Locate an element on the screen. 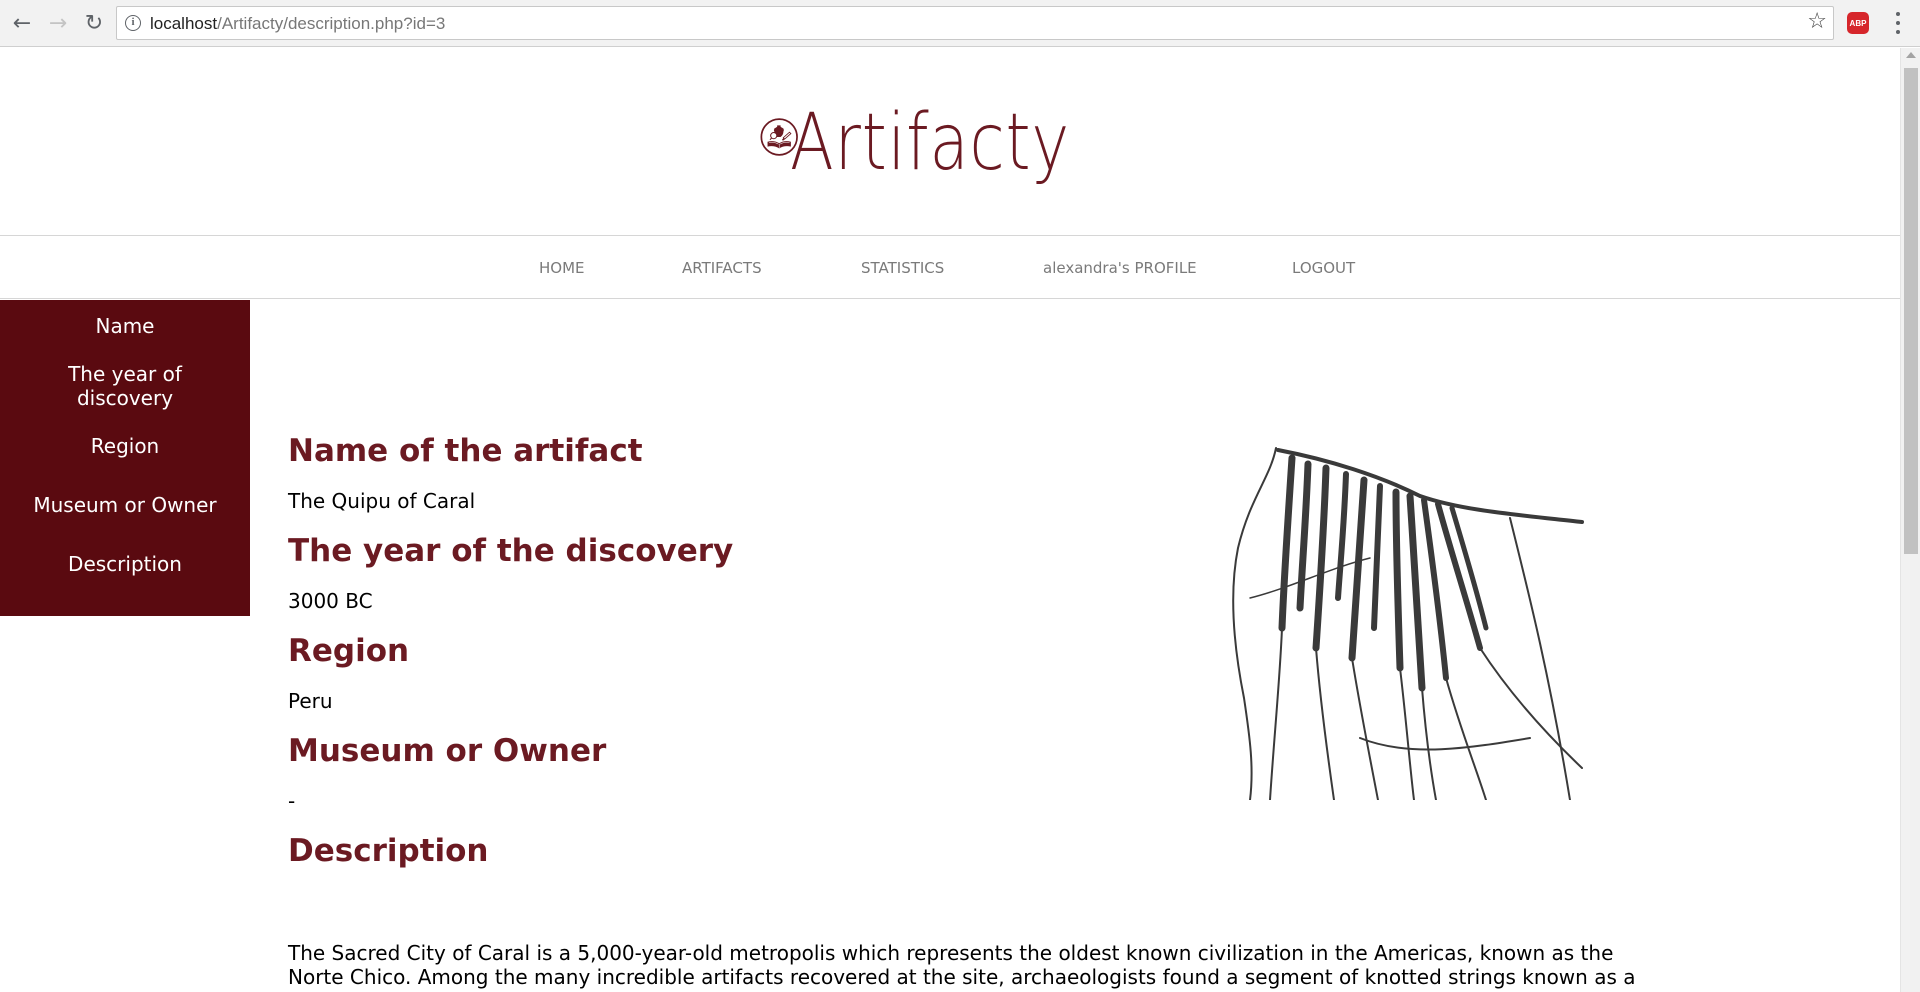  nav-statistics: STATISTICS is located at coordinates (902, 268).